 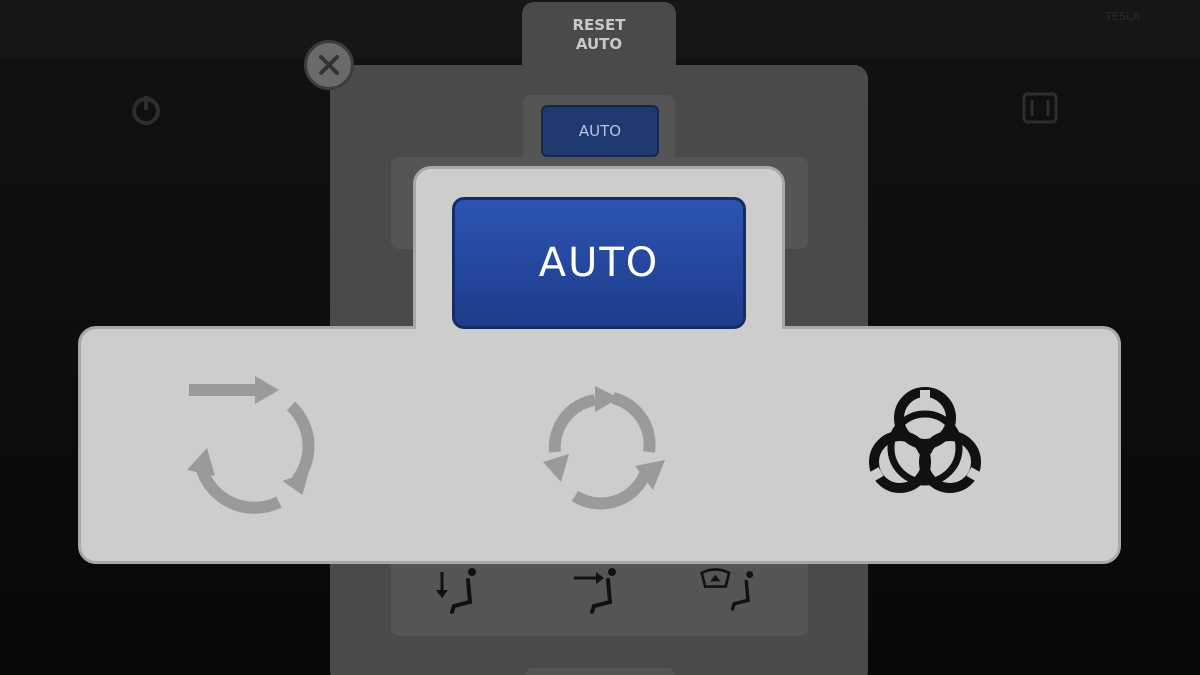 I want to click on panel-bottom-tab, so click(x=600, y=671).